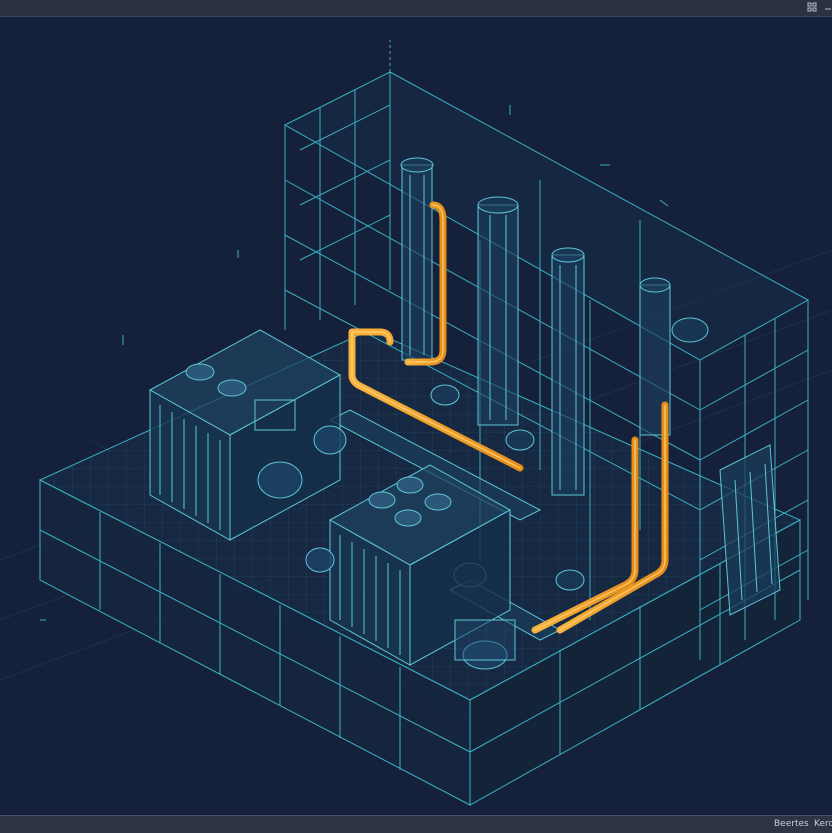  I want to click on control-cabinet, so click(750, 530).